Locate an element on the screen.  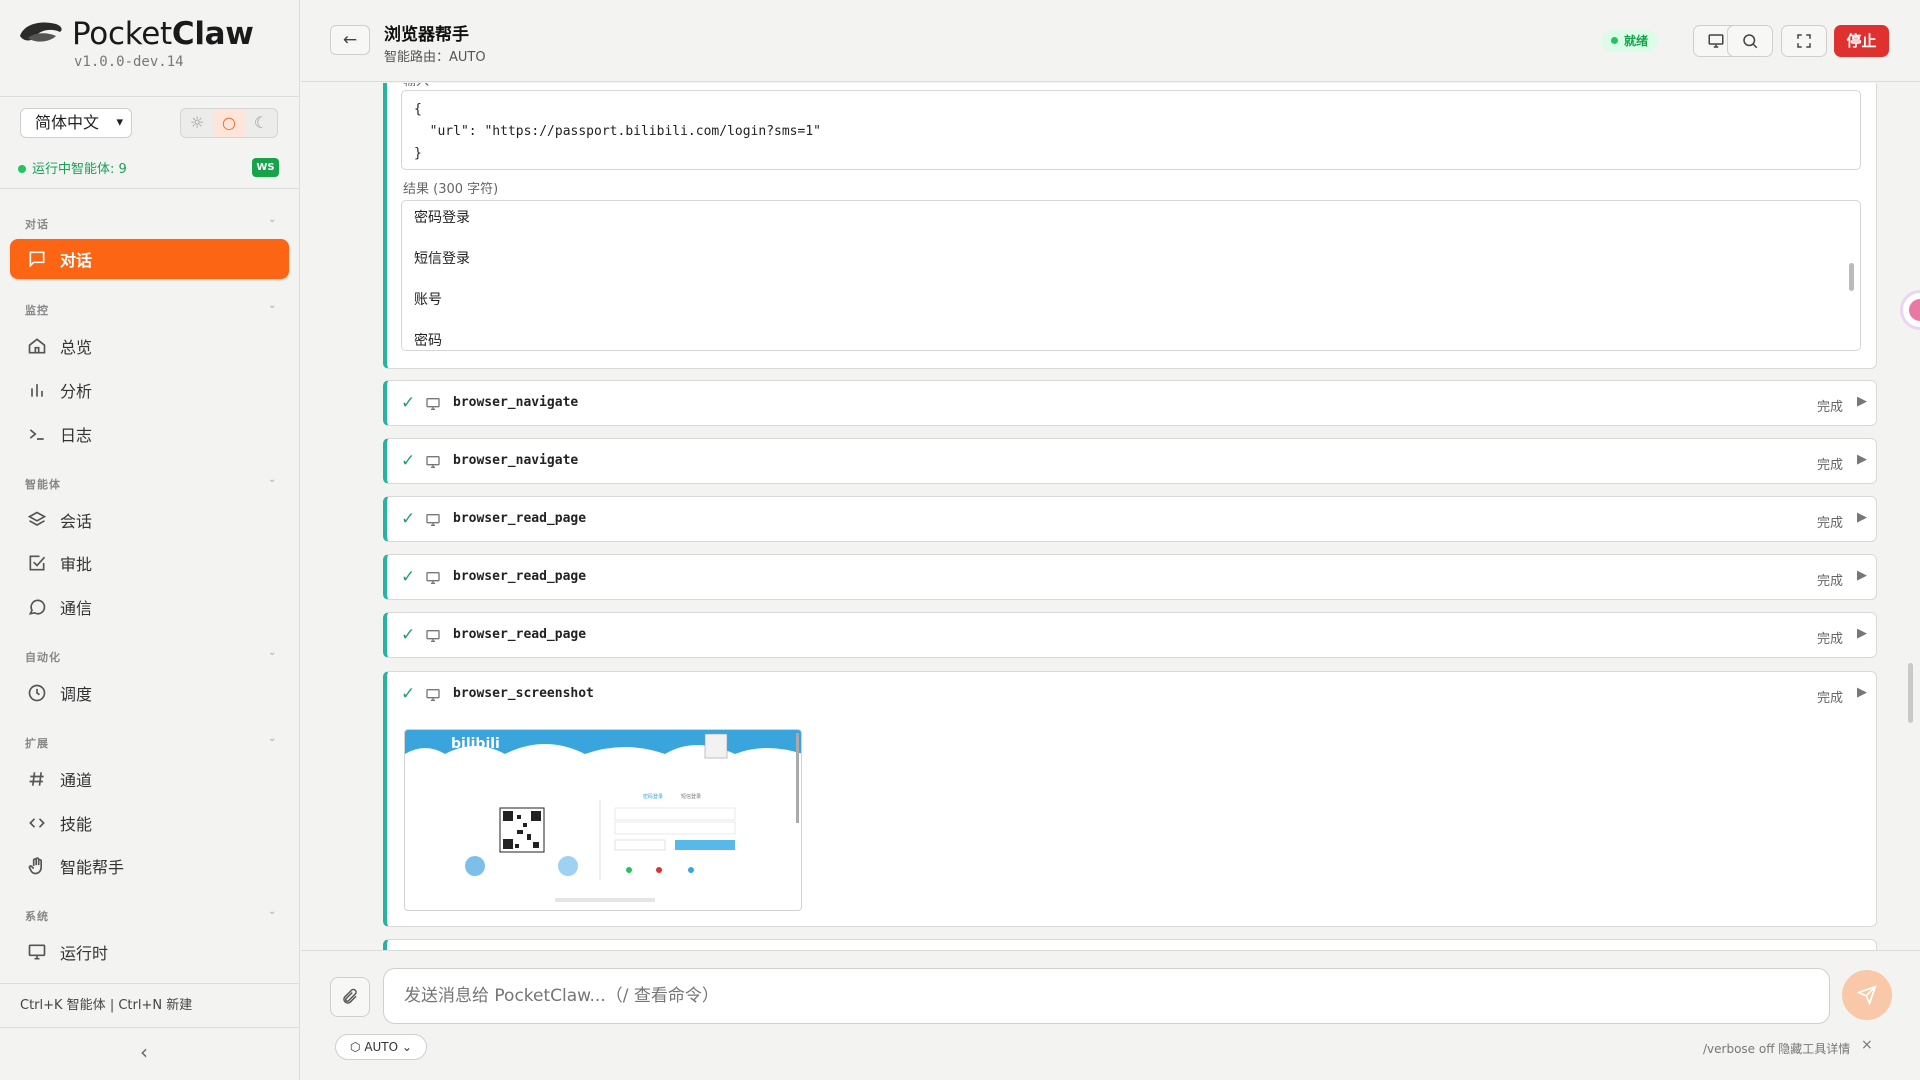
sidebar-item-label: 运行时 is located at coordinates (84, 953).